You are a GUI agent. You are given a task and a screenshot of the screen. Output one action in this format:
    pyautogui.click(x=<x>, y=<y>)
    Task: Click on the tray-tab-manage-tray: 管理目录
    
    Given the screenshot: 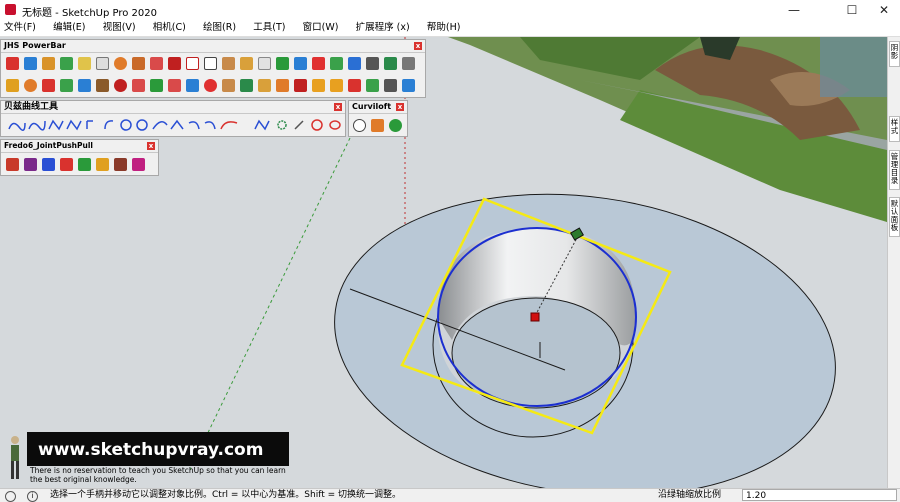 What is the action you would take?
    pyautogui.click(x=894, y=170)
    